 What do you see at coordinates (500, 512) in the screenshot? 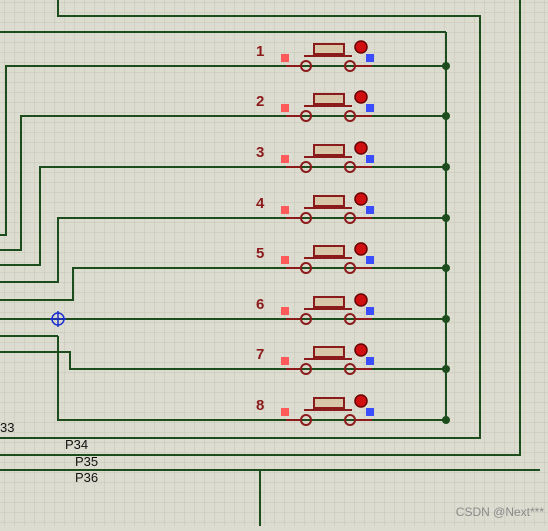
I see `watermark: CSDN @Next***` at bounding box center [500, 512].